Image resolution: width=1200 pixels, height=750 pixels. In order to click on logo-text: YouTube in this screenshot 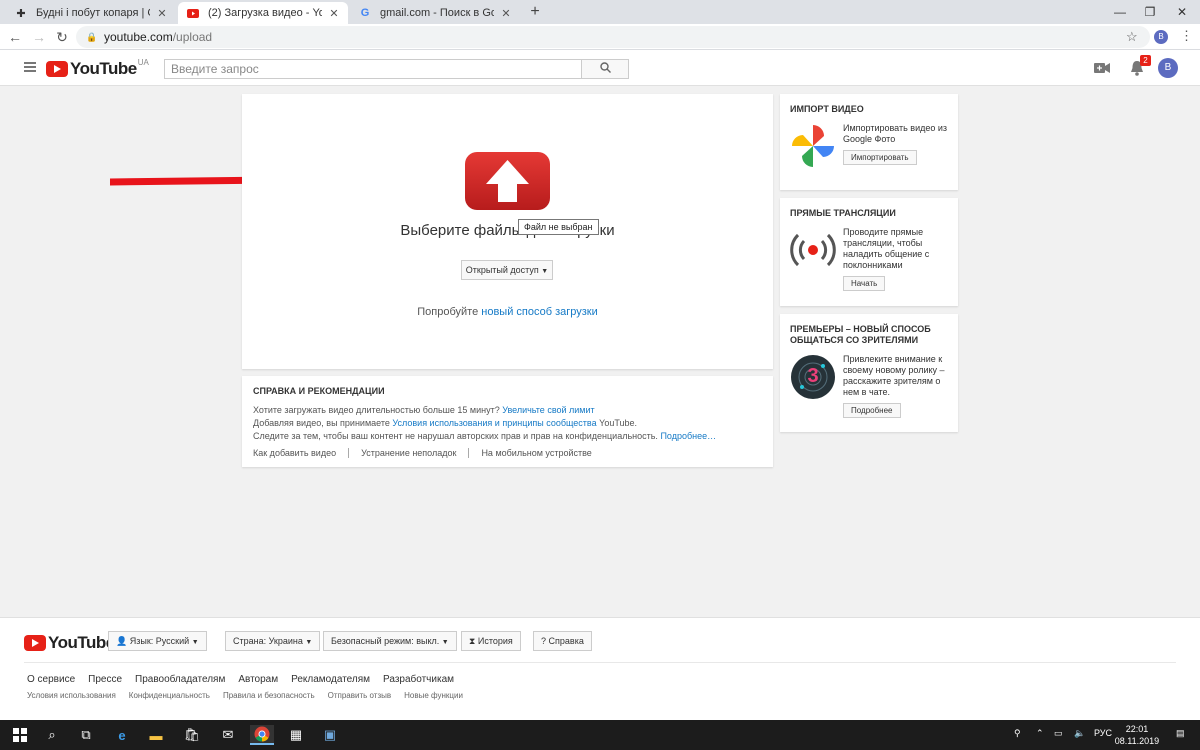, I will do `click(103, 68)`.